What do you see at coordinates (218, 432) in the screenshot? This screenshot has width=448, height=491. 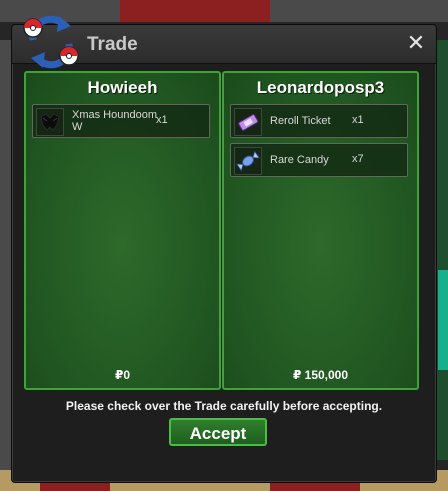 I see `accept-button: Accept` at bounding box center [218, 432].